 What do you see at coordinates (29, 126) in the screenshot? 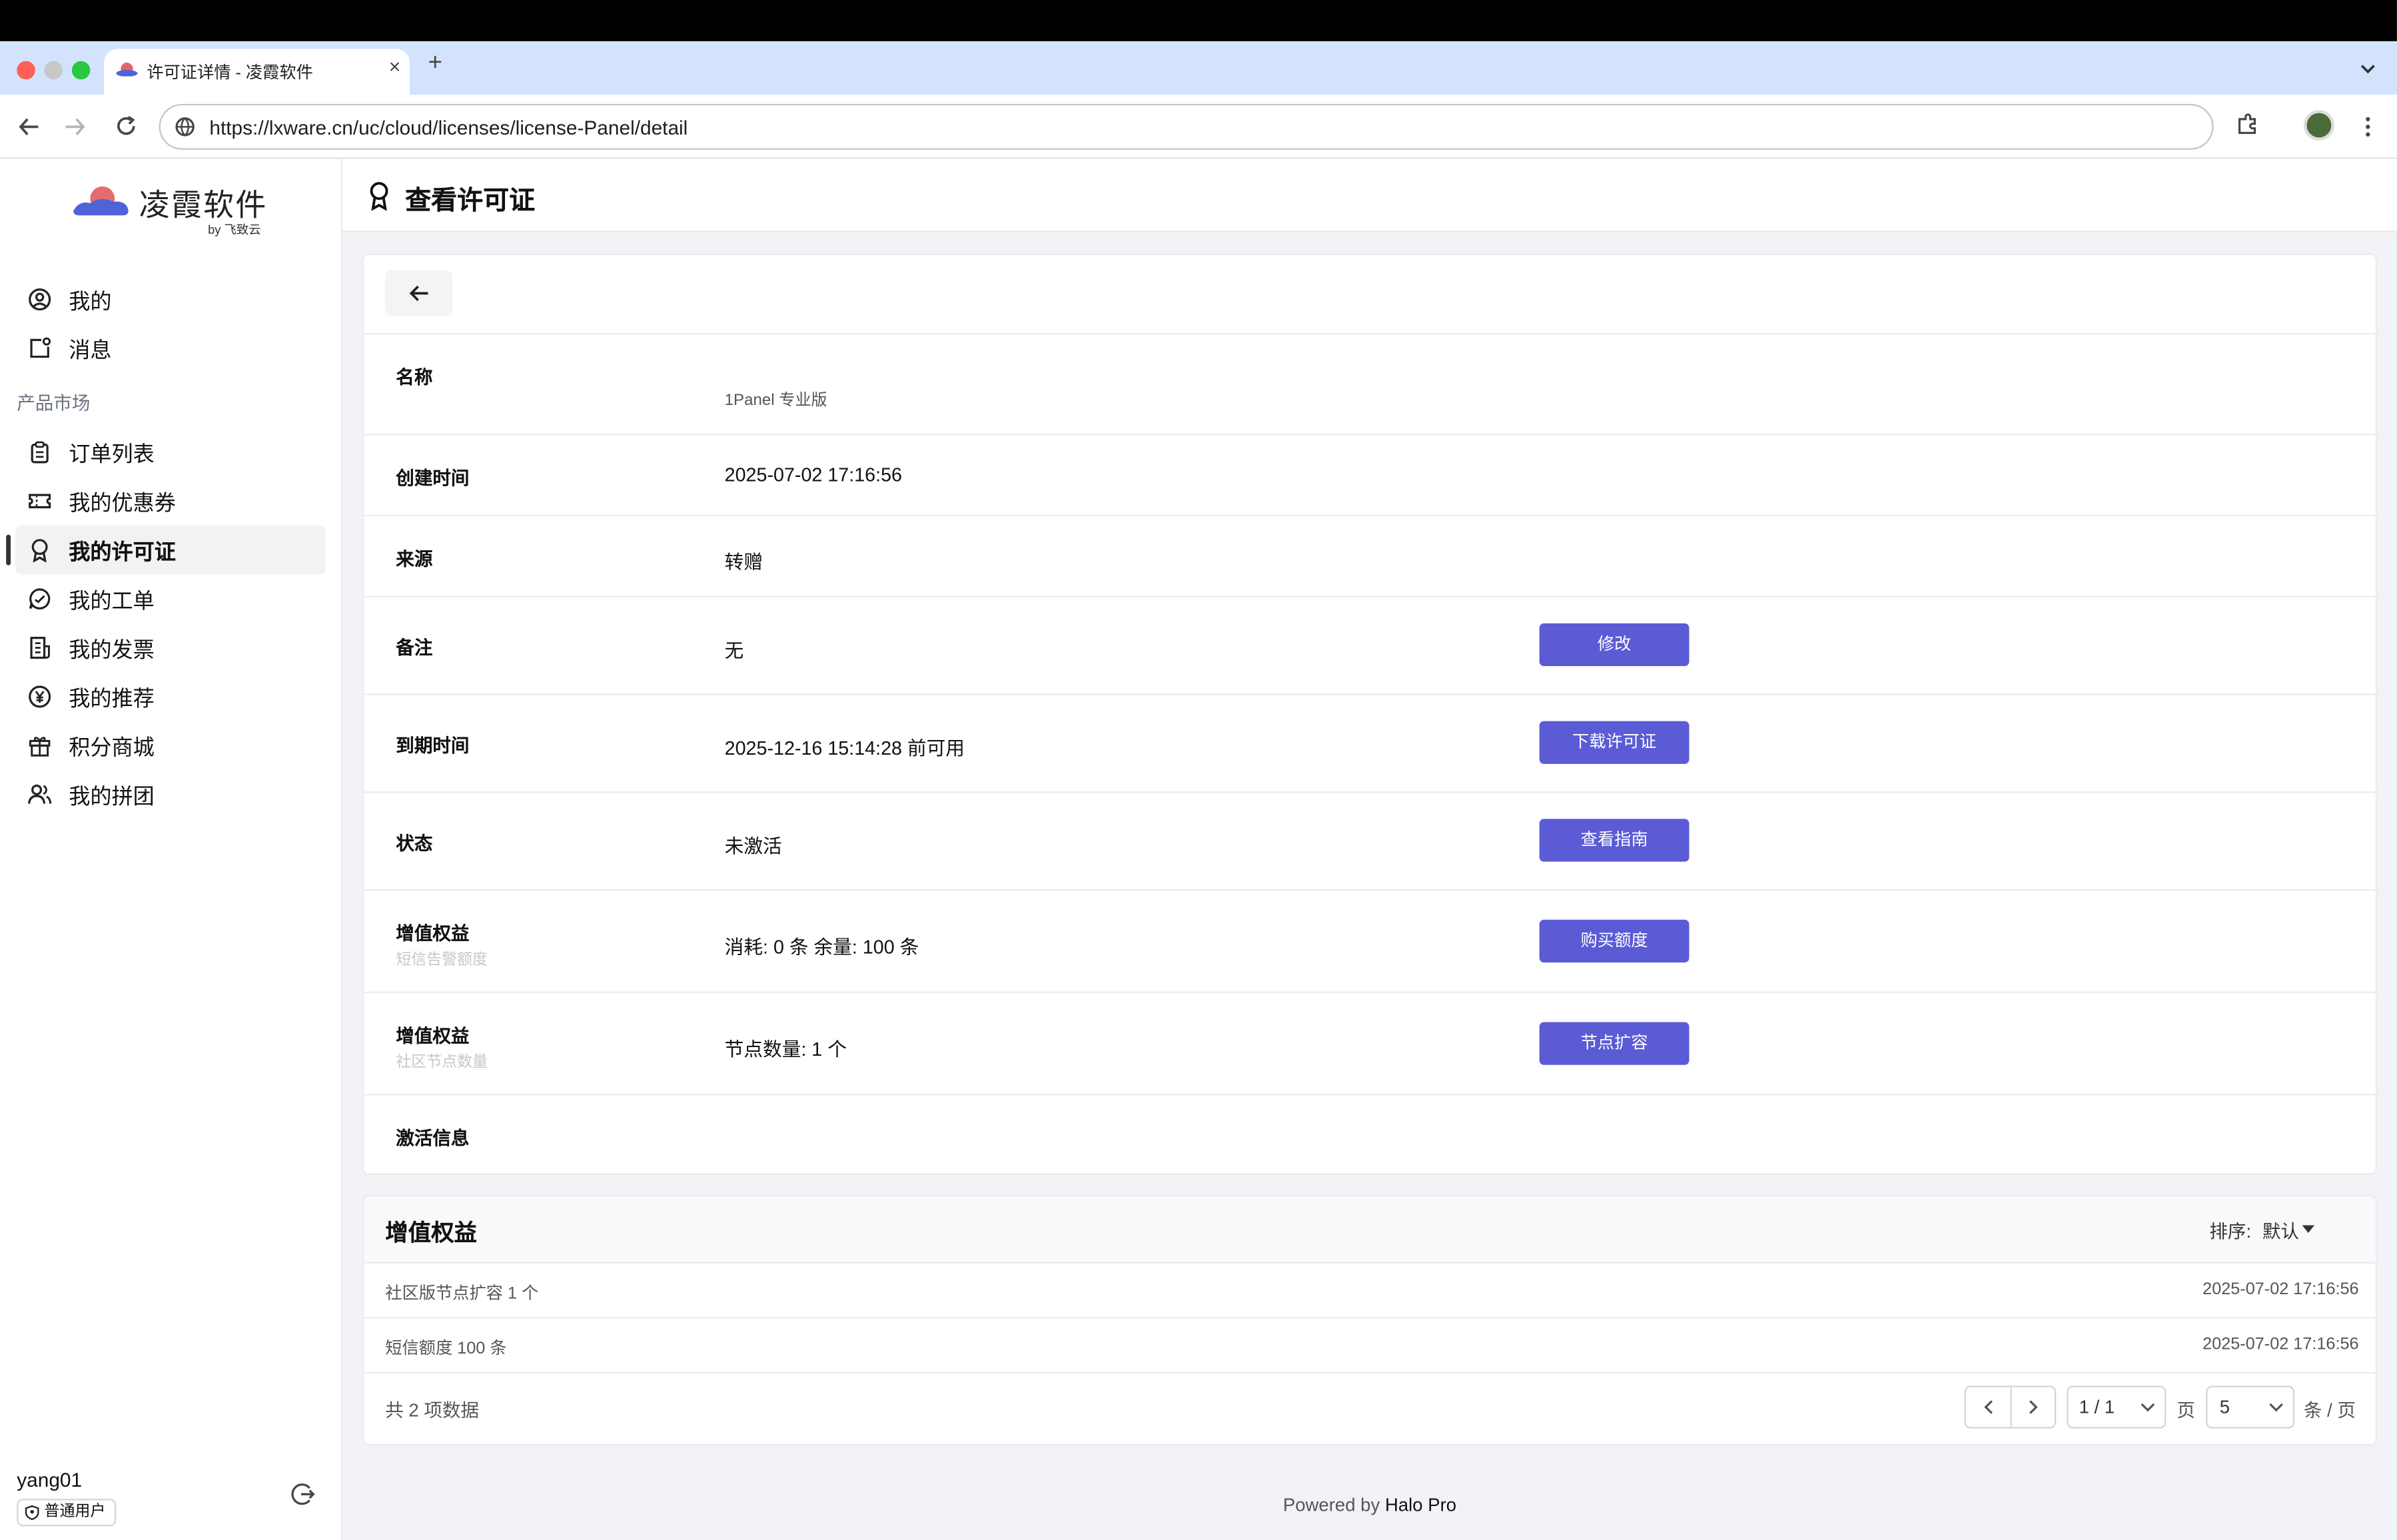
I see `back-arrow-icon` at bounding box center [29, 126].